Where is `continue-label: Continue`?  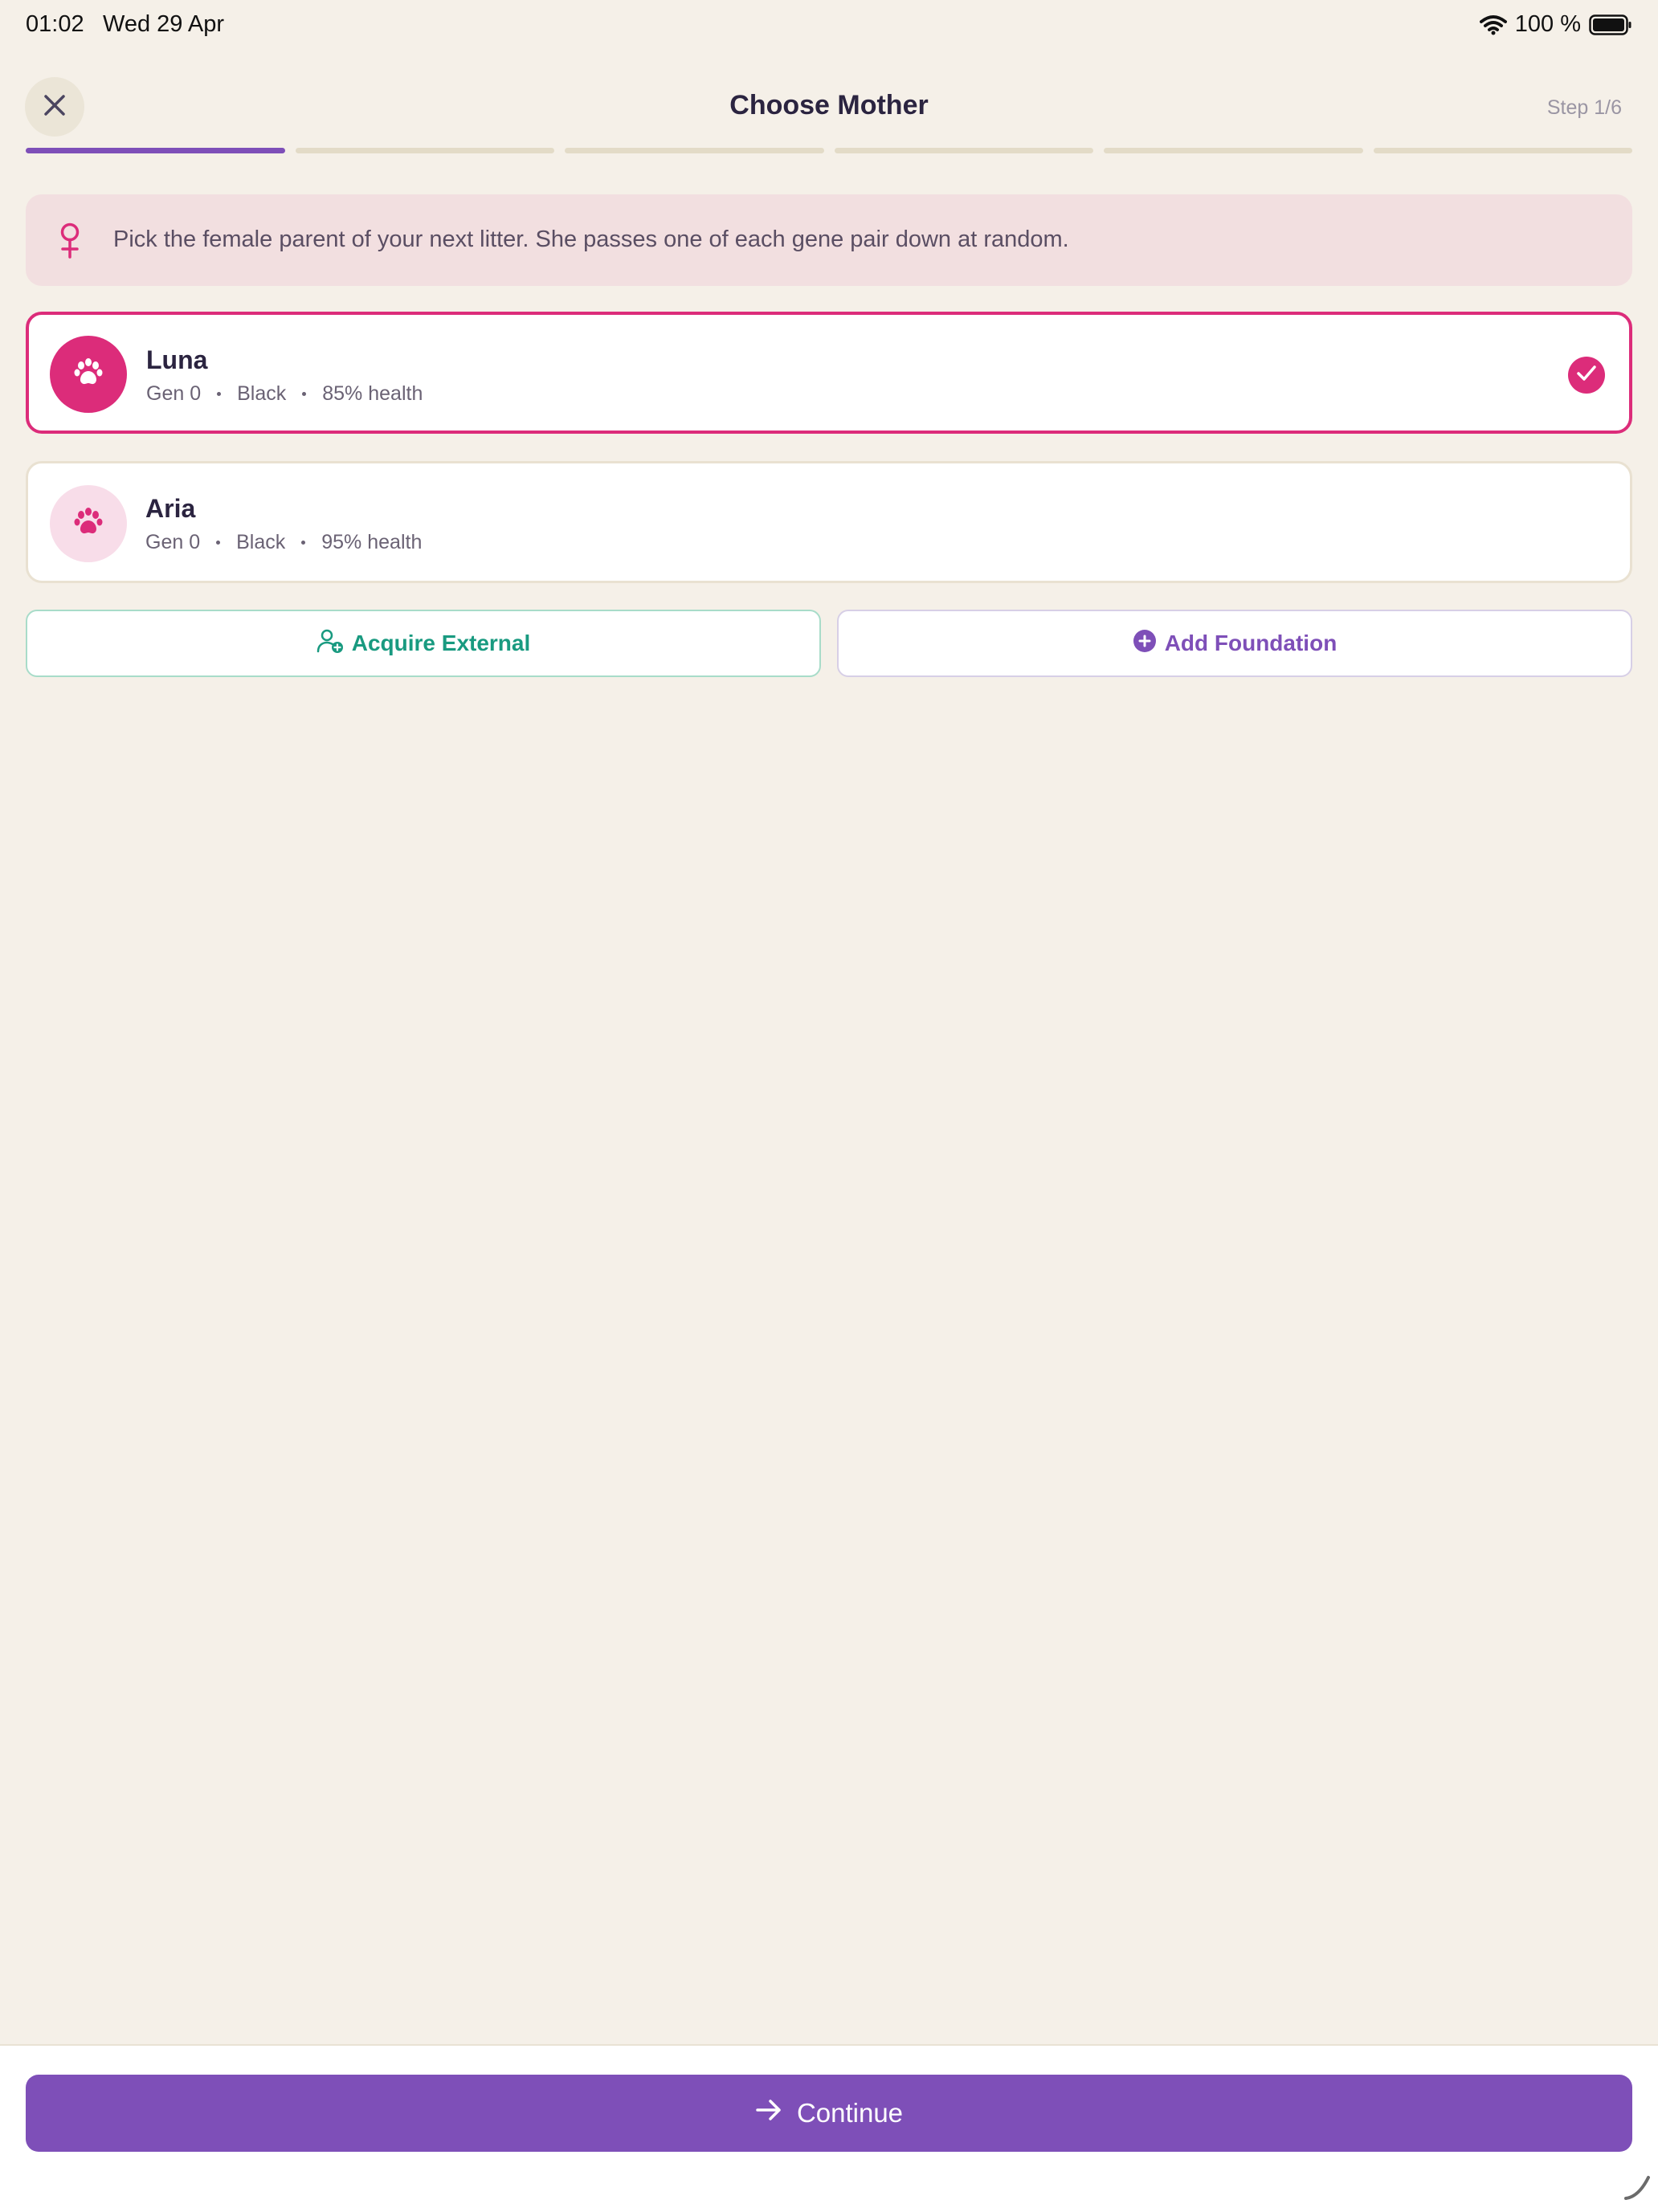
continue-label: Continue is located at coordinates (850, 2113).